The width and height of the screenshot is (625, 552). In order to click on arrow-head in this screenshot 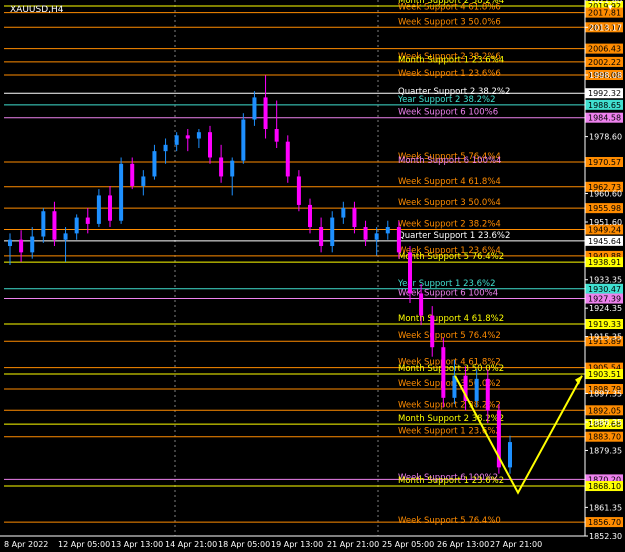, I will do `click(578, 380)`.